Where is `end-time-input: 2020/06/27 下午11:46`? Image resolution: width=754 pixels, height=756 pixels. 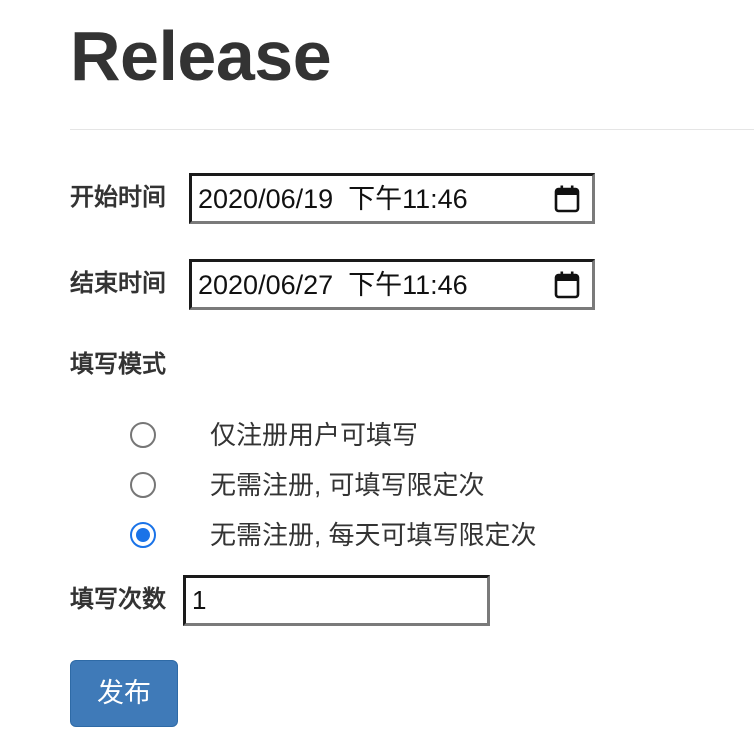 end-time-input: 2020/06/27 下午11:46 is located at coordinates (392, 284).